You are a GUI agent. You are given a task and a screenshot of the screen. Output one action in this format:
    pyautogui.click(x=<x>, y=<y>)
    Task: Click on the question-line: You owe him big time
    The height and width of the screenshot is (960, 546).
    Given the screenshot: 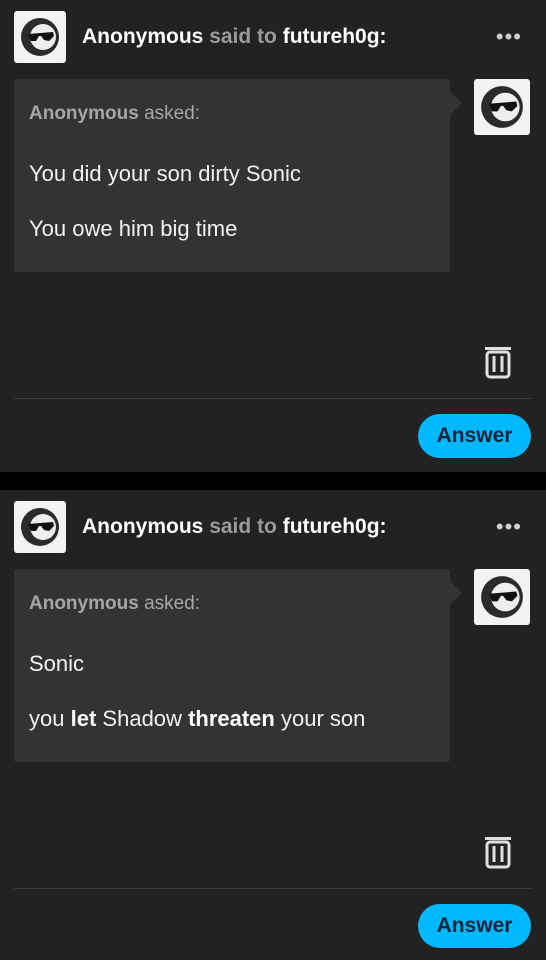 What is the action you would take?
    pyautogui.click(x=133, y=228)
    